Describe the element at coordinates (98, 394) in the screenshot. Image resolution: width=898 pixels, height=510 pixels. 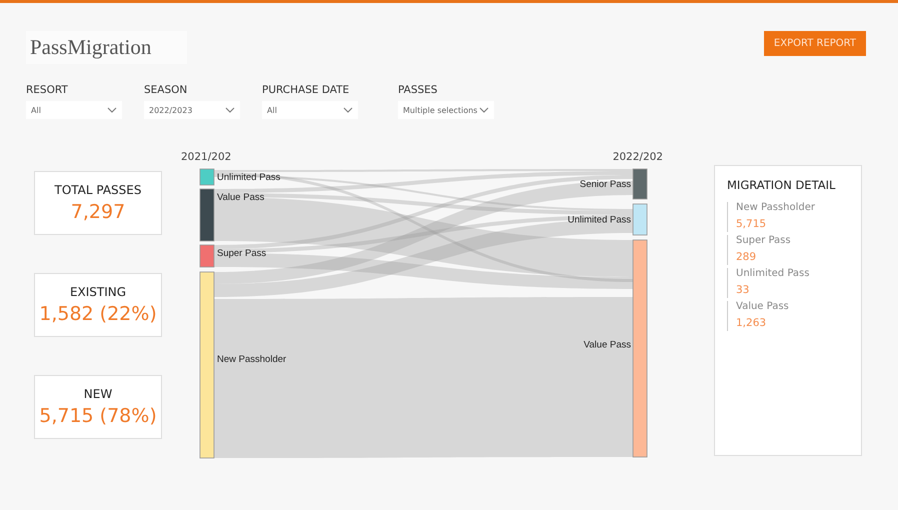
I see `kpi-label: NEW` at that location.